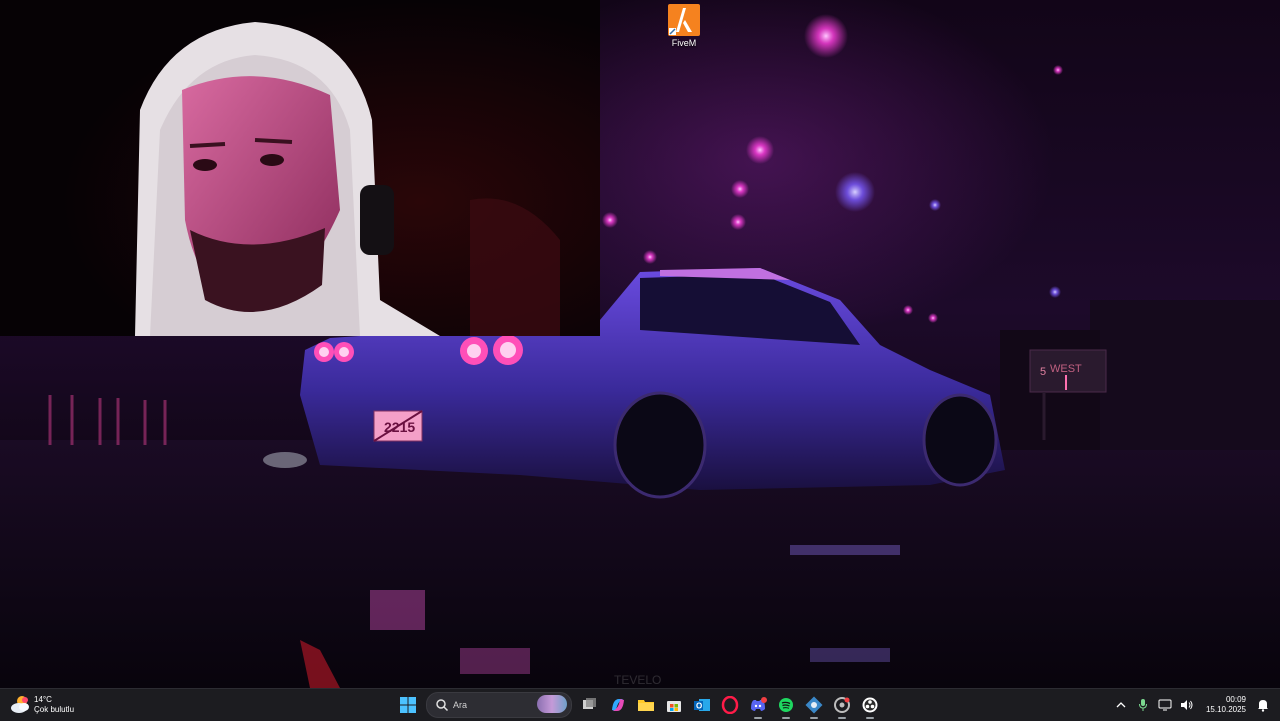  I want to click on search-highlight-image, so click(552, 704).